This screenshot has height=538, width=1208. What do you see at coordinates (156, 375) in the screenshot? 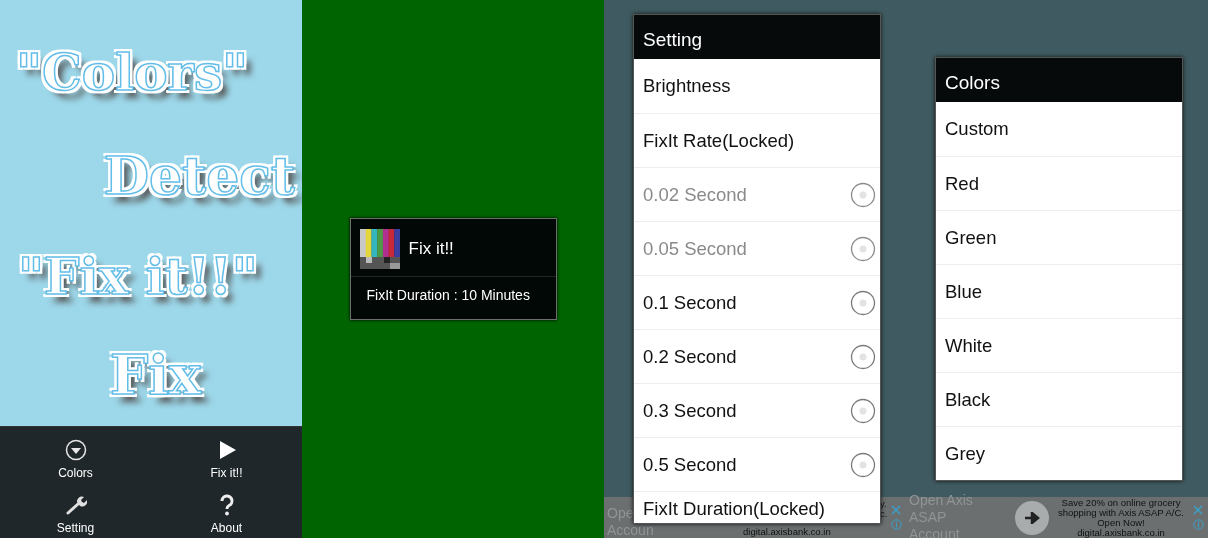
I see `logo-text: Fix` at bounding box center [156, 375].